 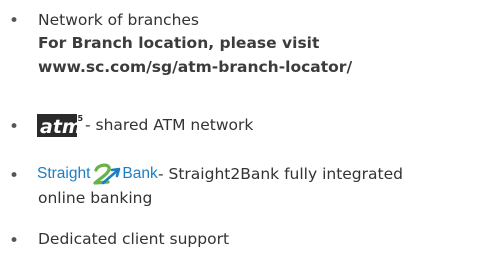 I want to click on straight2bank-text-line1: - Straight2Bank fully integrated, so click(x=280, y=174).